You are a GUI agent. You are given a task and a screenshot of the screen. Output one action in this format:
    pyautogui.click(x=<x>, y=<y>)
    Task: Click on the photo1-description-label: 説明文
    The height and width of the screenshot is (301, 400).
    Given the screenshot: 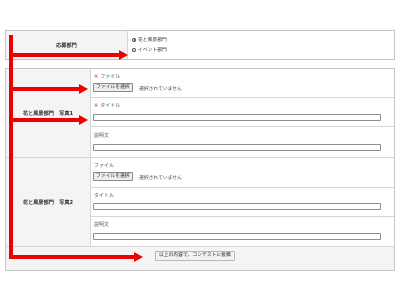 What is the action you would take?
    pyautogui.click(x=102, y=136)
    